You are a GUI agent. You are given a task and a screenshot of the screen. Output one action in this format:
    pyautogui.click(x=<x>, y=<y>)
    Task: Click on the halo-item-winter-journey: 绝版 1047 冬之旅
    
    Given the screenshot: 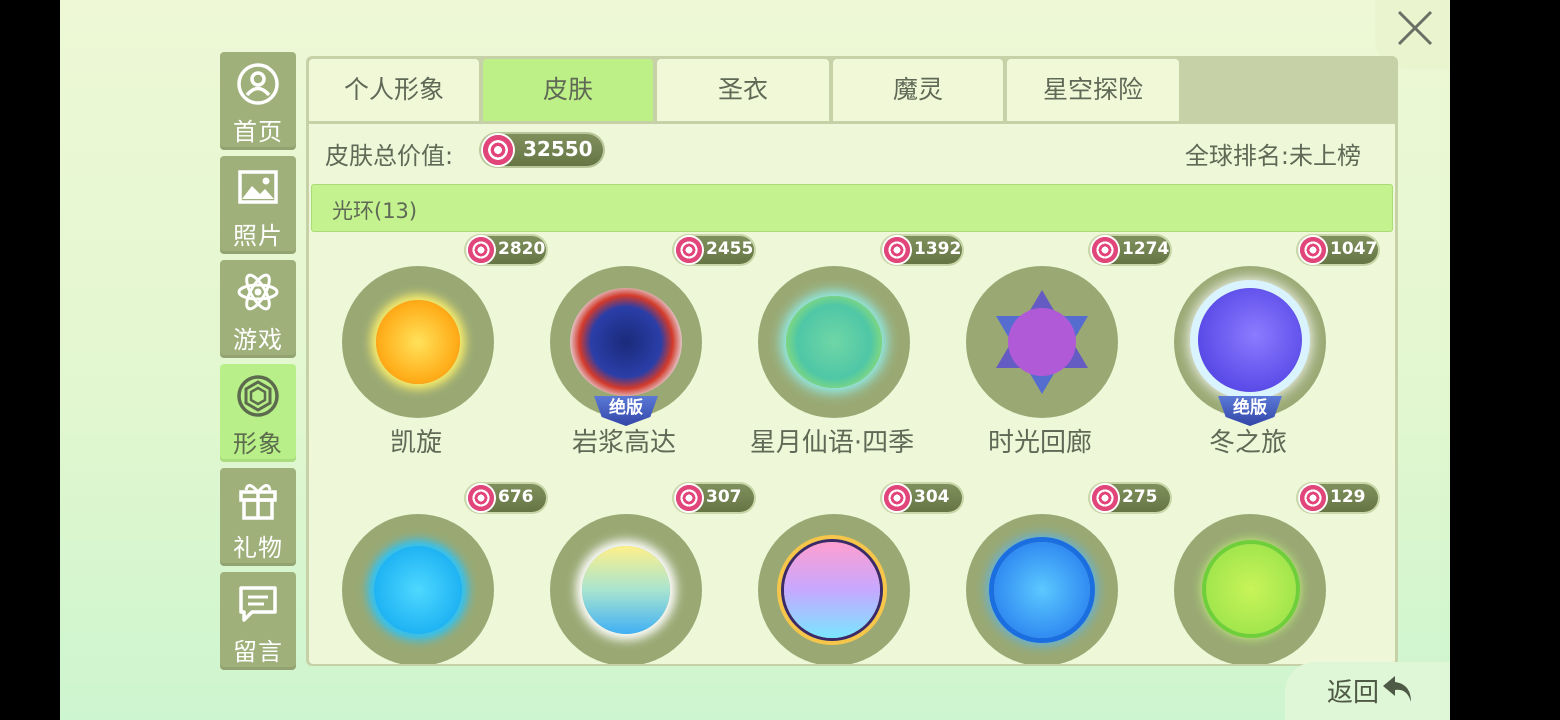 What is the action you would take?
    pyautogui.click(x=1261, y=351)
    